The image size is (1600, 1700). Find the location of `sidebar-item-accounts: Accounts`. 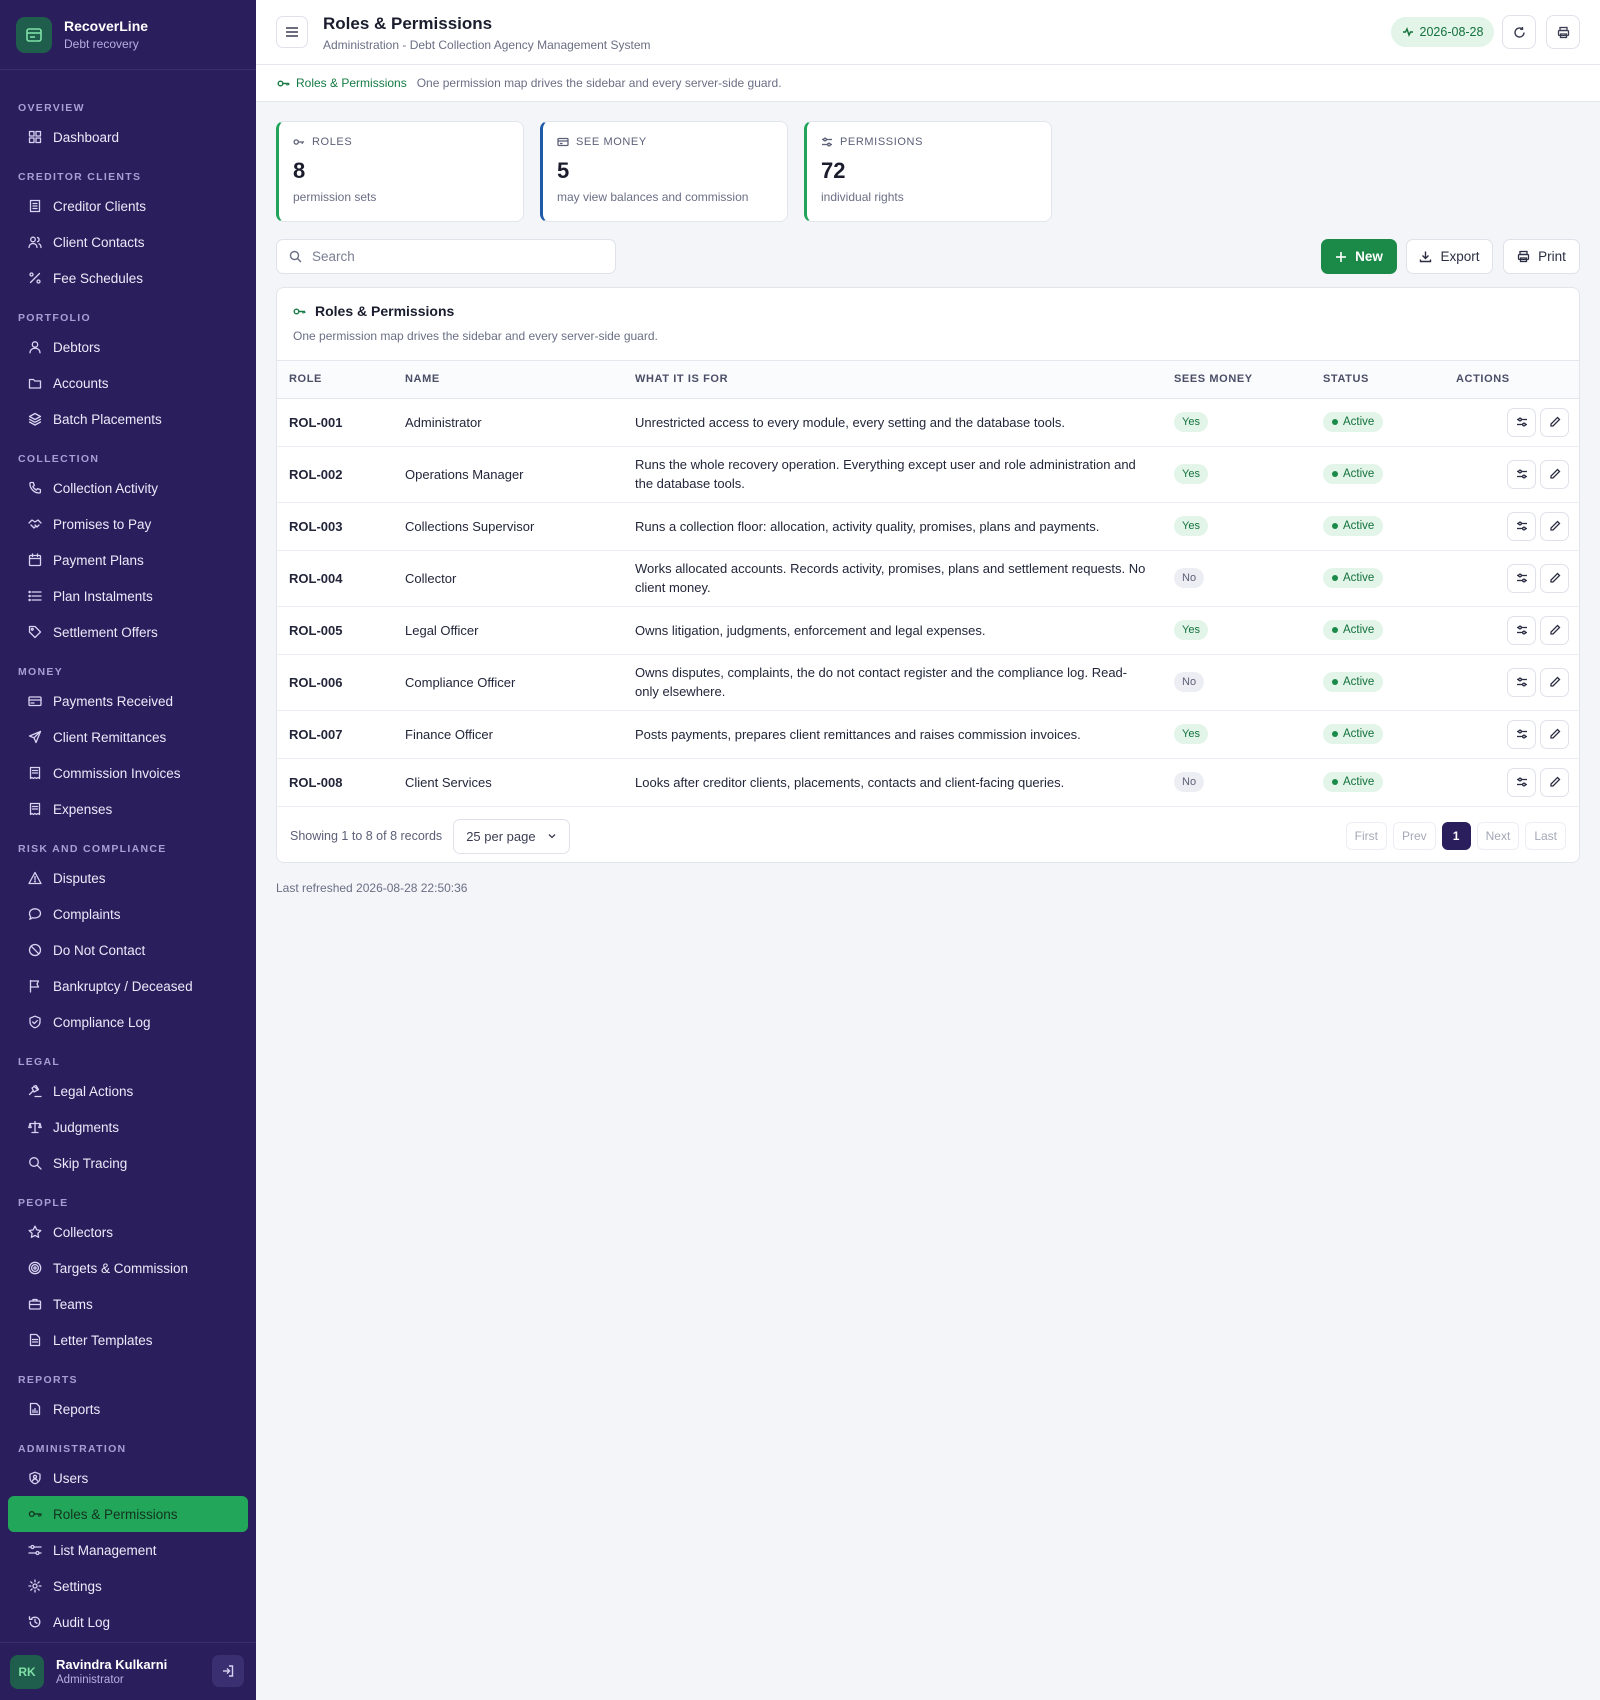

sidebar-item-accounts: Accounts is located at coordinates (128, 383).